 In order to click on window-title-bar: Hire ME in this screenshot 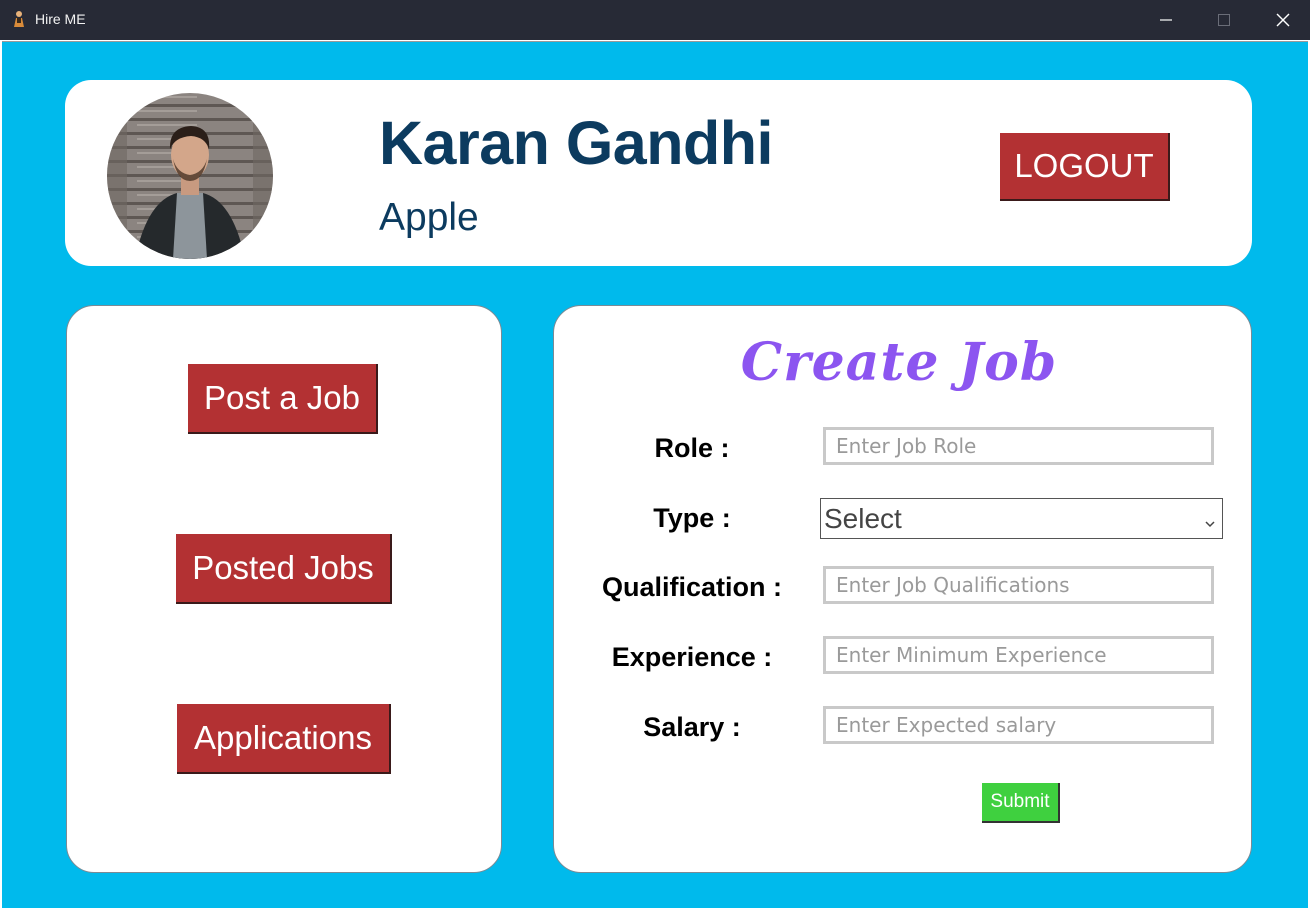, I will do `click(655, 20)`.